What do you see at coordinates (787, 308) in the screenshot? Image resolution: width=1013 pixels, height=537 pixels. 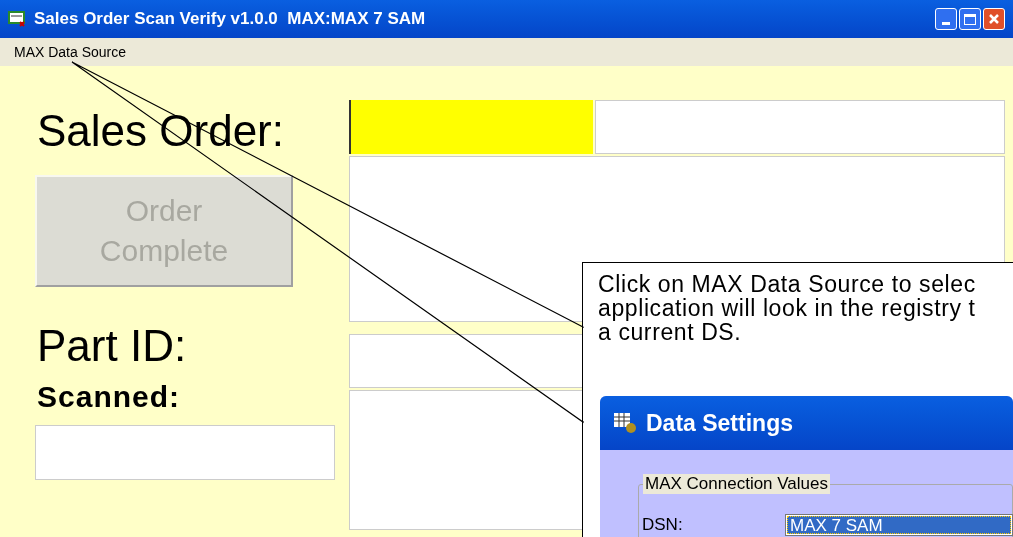 I see `callout-text: Click on MAX Data Source to selec application will look in the registry t a current DS.` at bounding box center [787, 308].